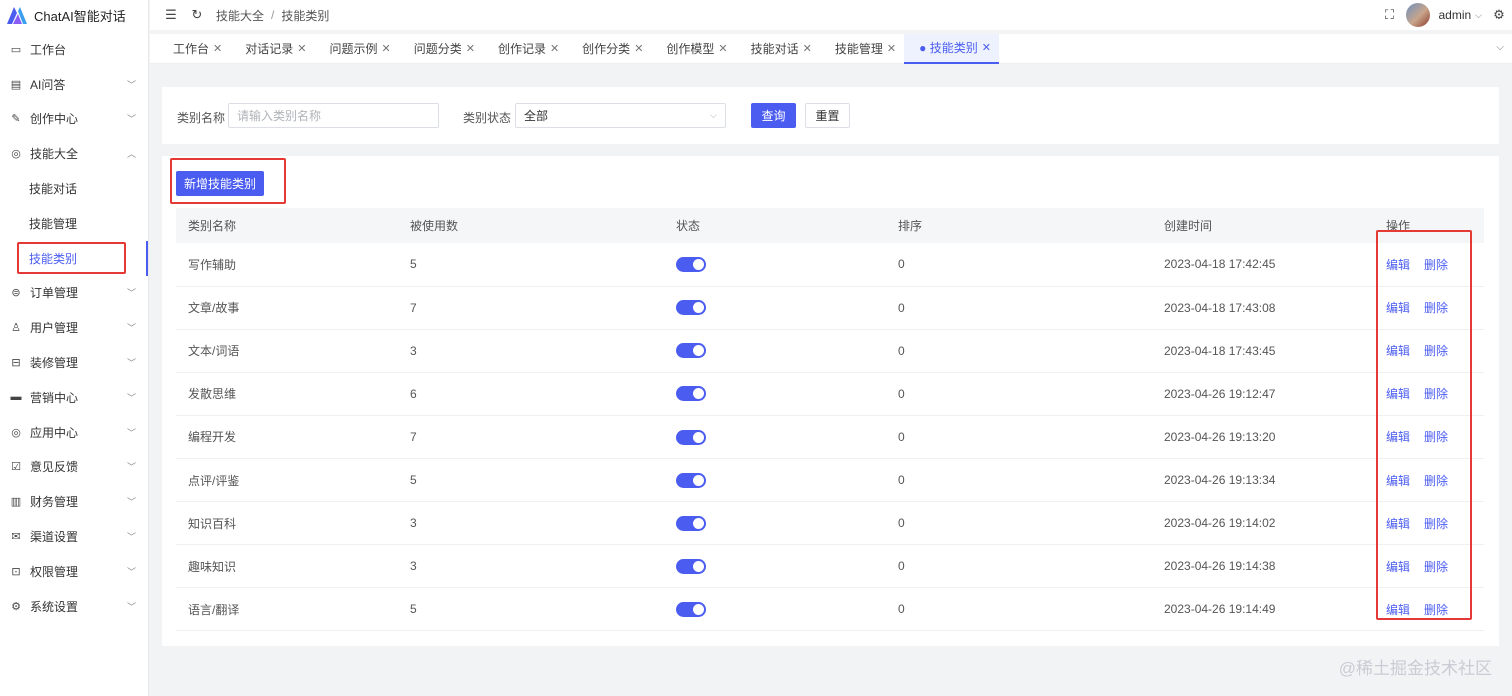 The image size is (1512, 696). What do you see at coordinates (74, 432) in the screenshot?
I see `sidebar-item-app: ◎ 应用中心 ﹀` at bounding box center [74, 432].